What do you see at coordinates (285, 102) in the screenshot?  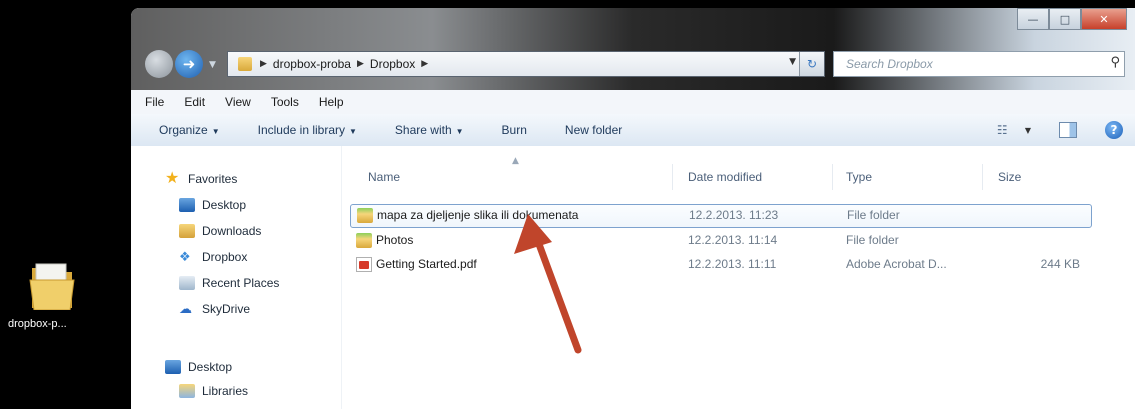 I see `menu-tools: Tools` at bounding box center [285, 102].